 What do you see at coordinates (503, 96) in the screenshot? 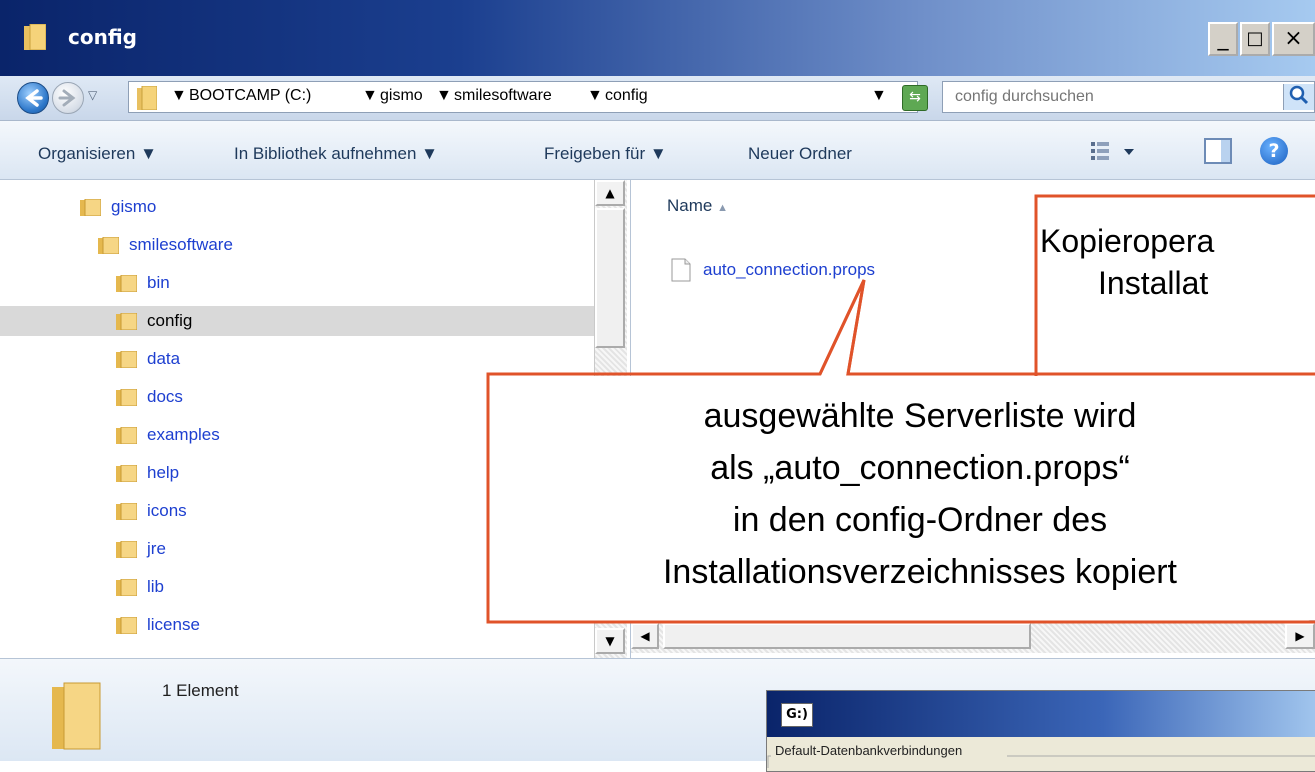
I see `breadcrumb-smilesoftware: smilesoftware` at bounding box center [503, 96].